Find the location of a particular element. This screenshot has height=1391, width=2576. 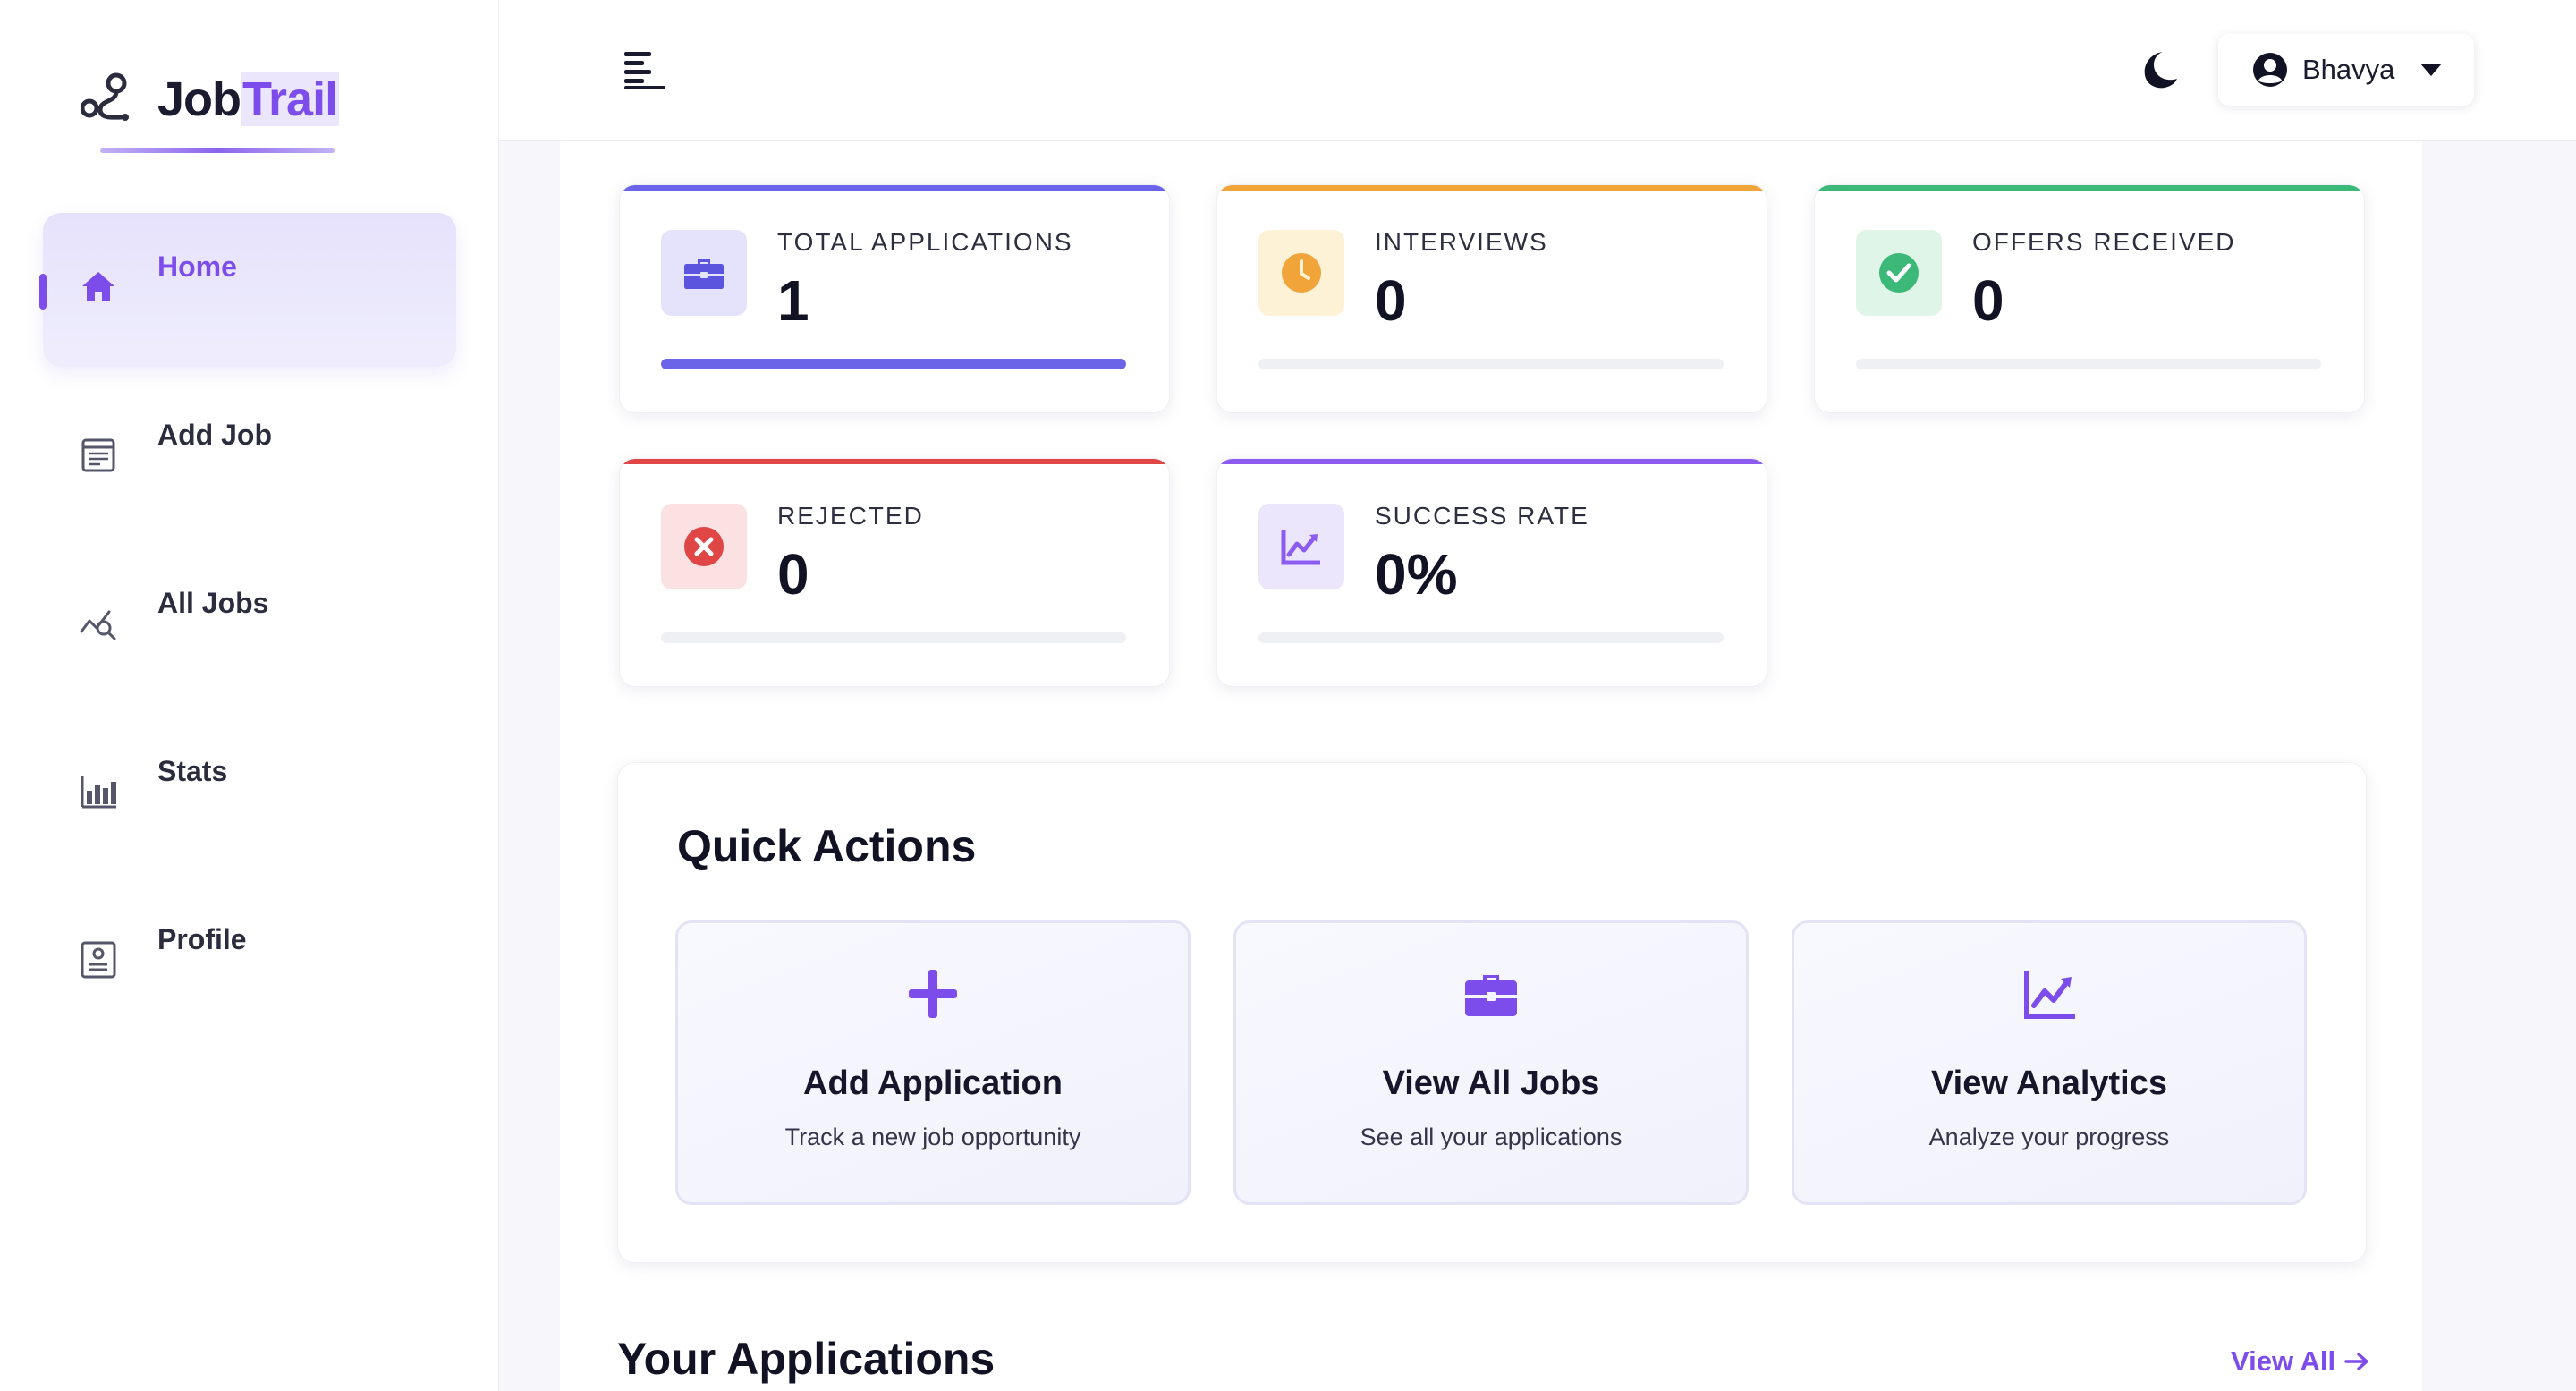

x-circle-icon is located at coordinates (704, 546).